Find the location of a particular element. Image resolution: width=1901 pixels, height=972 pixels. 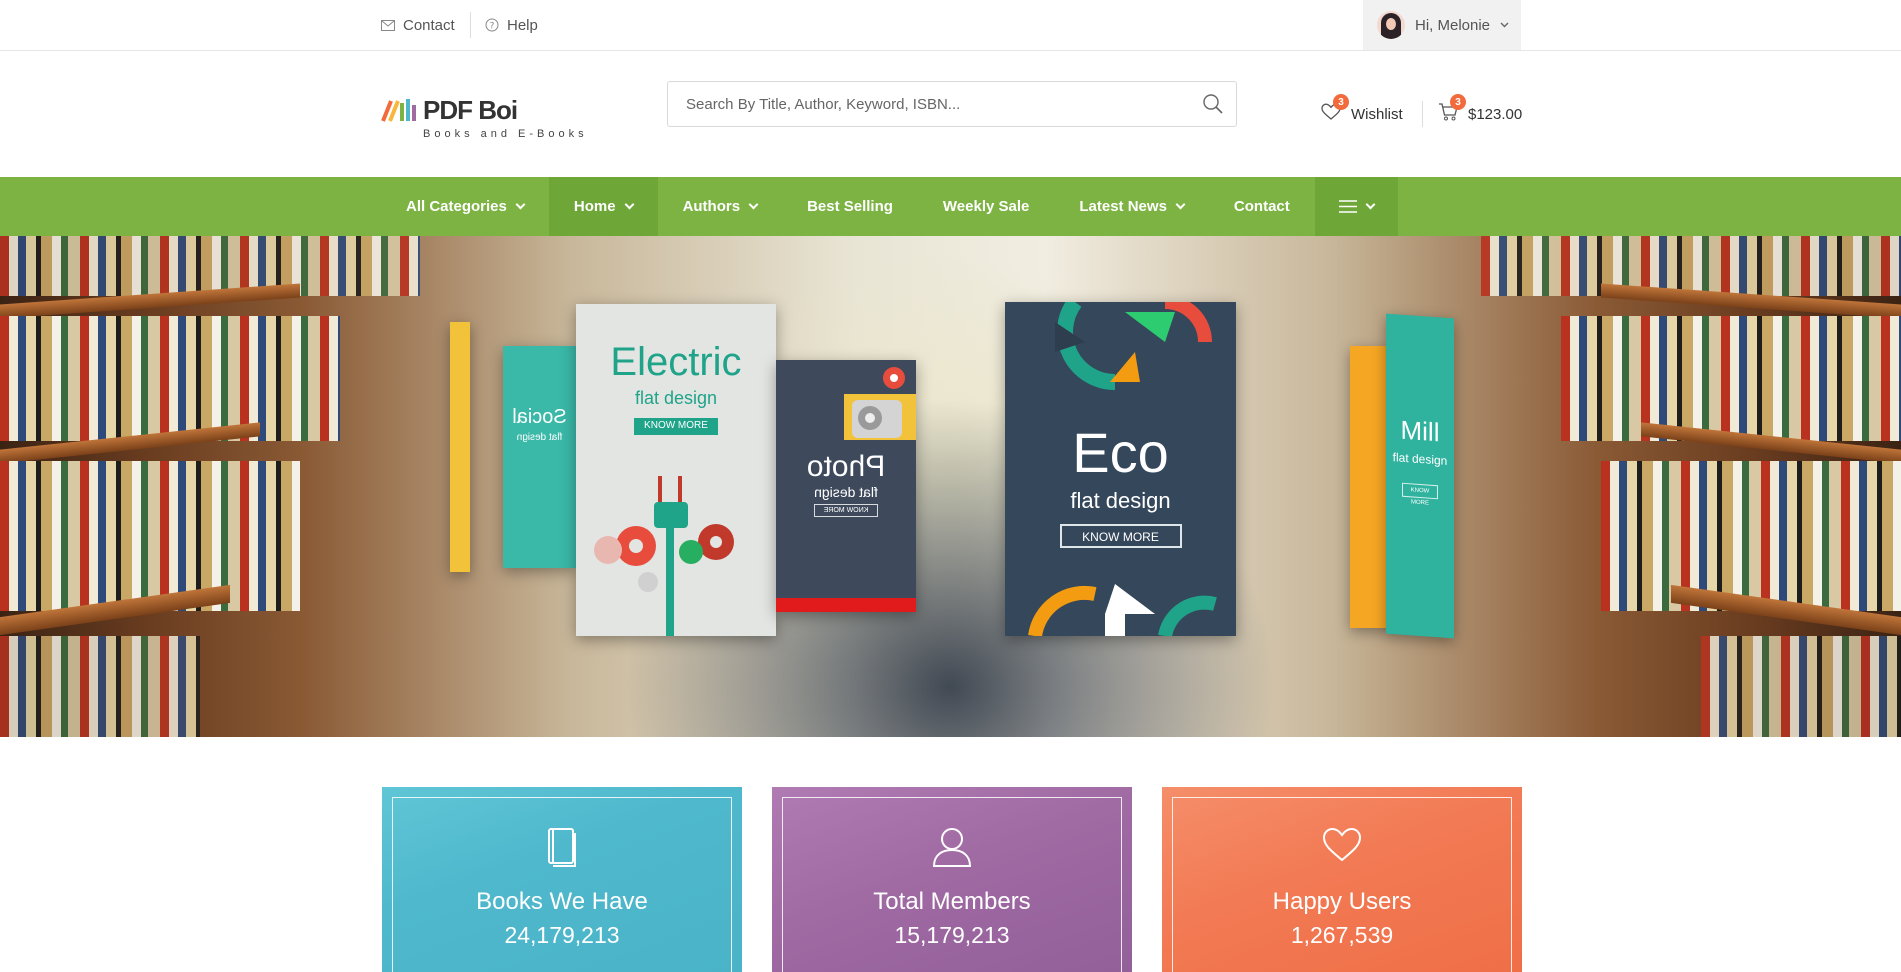

nav-item-latest-news: Latest News is located at coordinates (1131, 206).